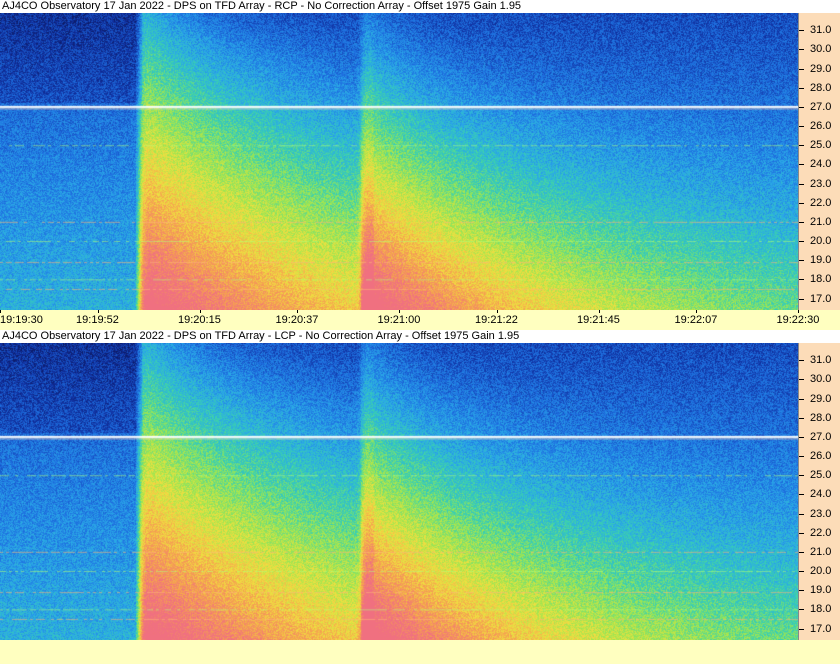 The image size is (840, 664). Describe the element at coordinates (696, 320) in the screenshot. I see `x-tick-label: 19:22:07` at that location.